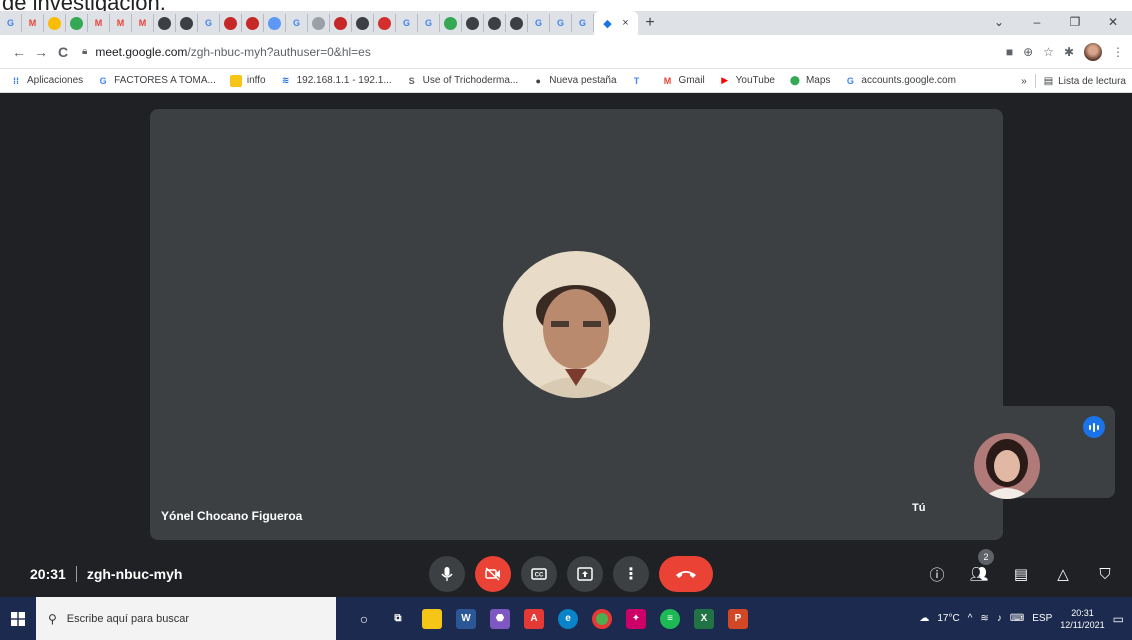 Image resolution: width=1132 pixels, height=640 pixels. Describe the element at coordinates (625, 23) in the screenshot. I see `close-tab-icon: ×` at that location.